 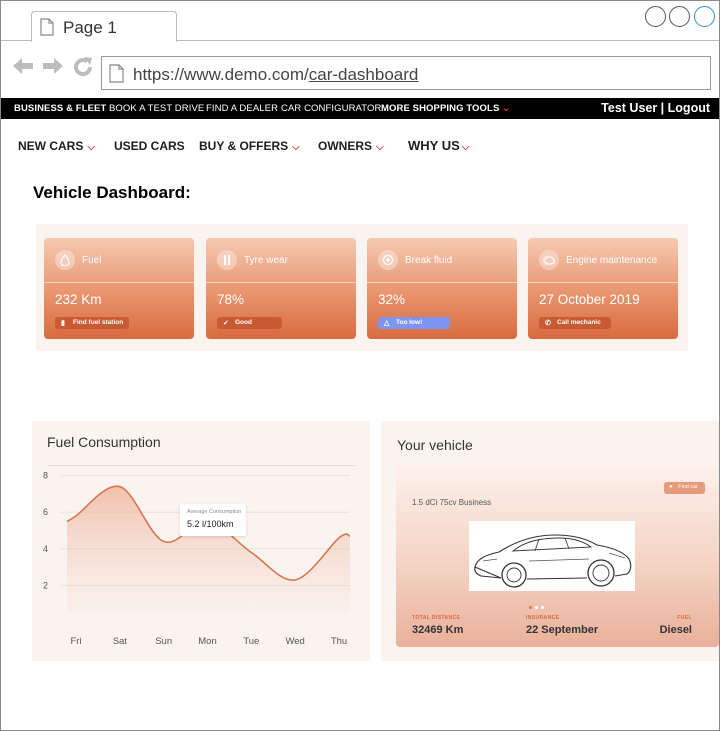 I want to click on tyre-icon, so click(x=227, y=260).